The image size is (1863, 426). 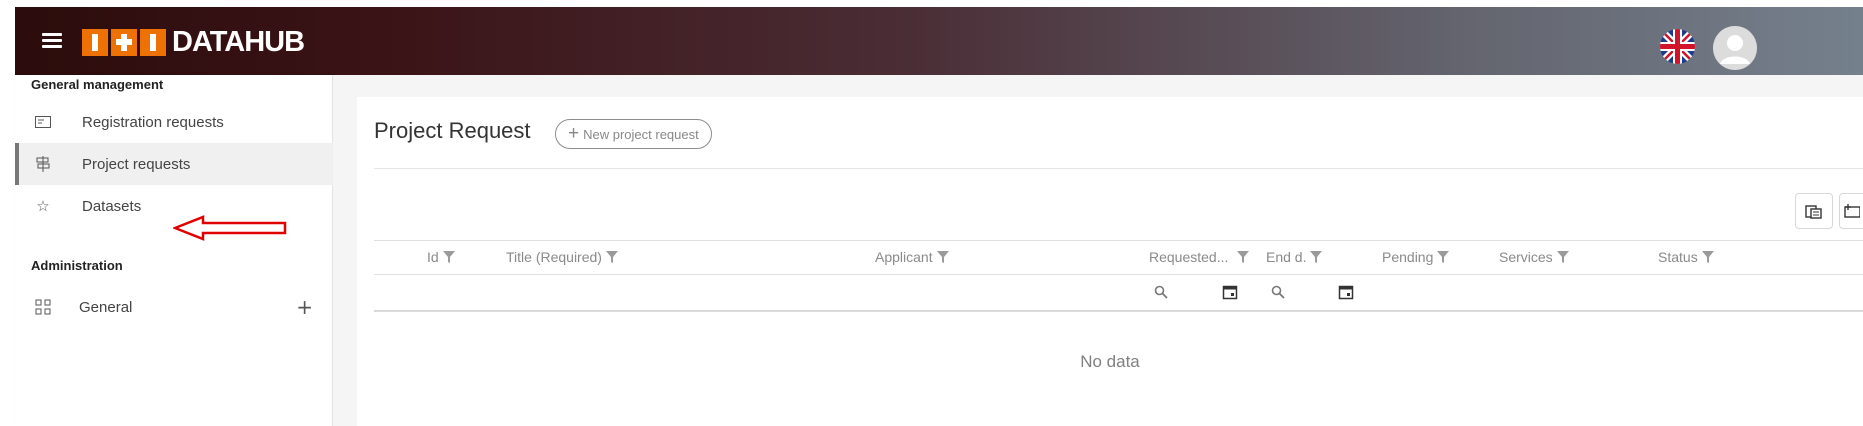 I want to click on user-avatar-icon, so click(x=1735, y=48).